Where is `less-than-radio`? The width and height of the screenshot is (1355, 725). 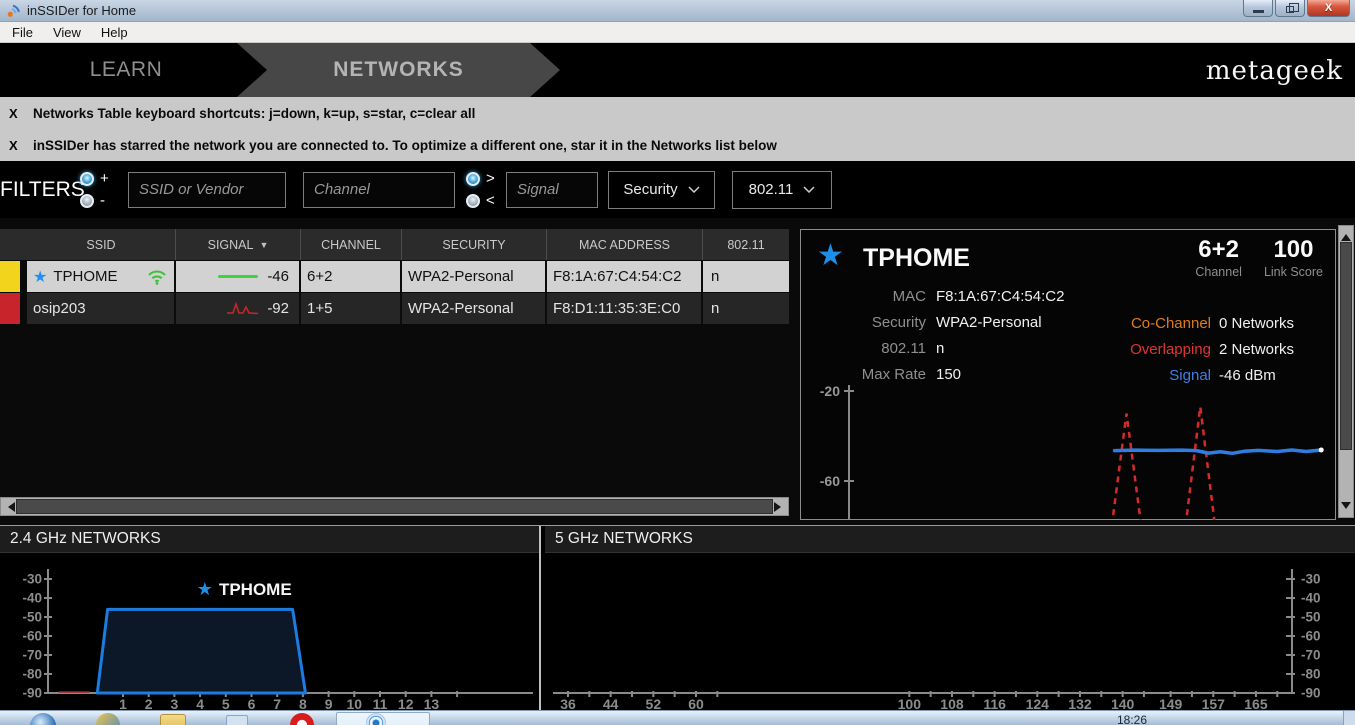 less-than-radio is located at coordinates (473, 200).